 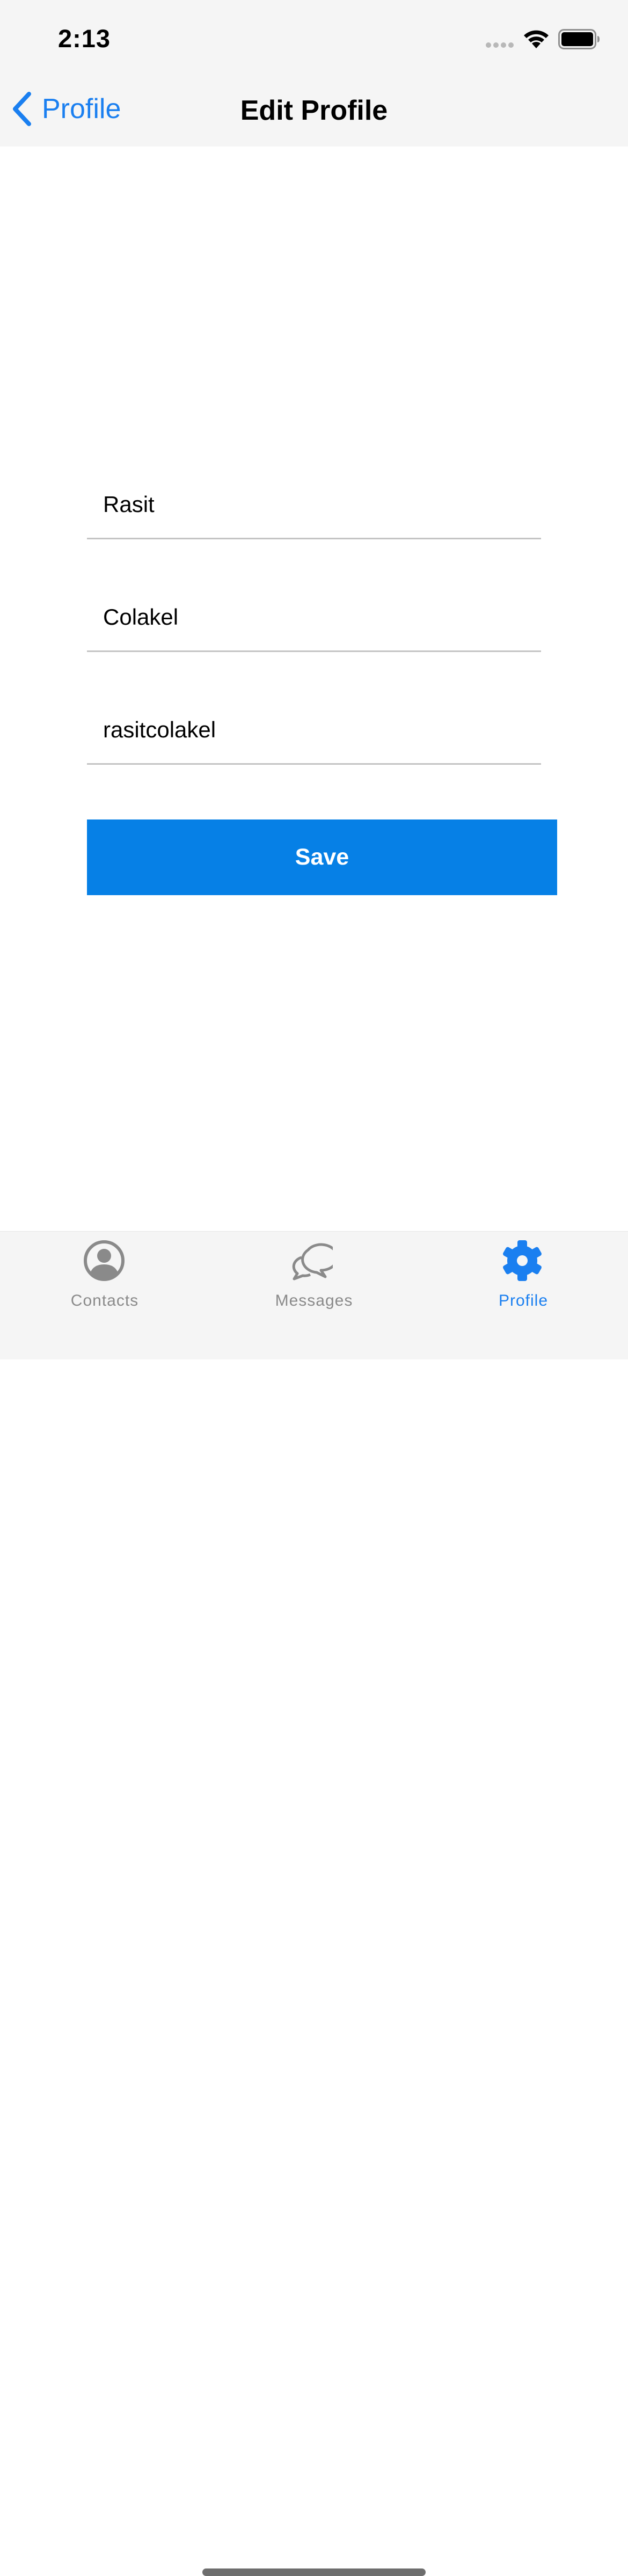 I want to click on first-name-input, so click(x=315, y=504).